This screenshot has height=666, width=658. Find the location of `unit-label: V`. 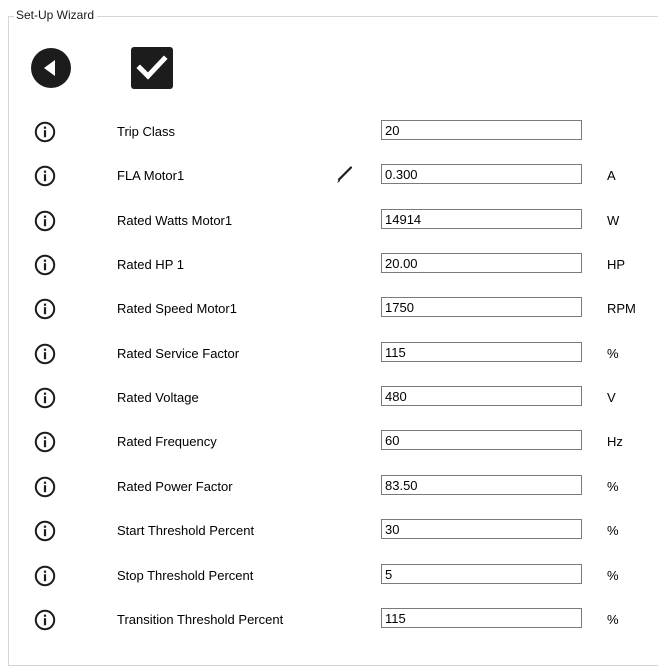

unit-label: V is located at coordinates (611, 397).